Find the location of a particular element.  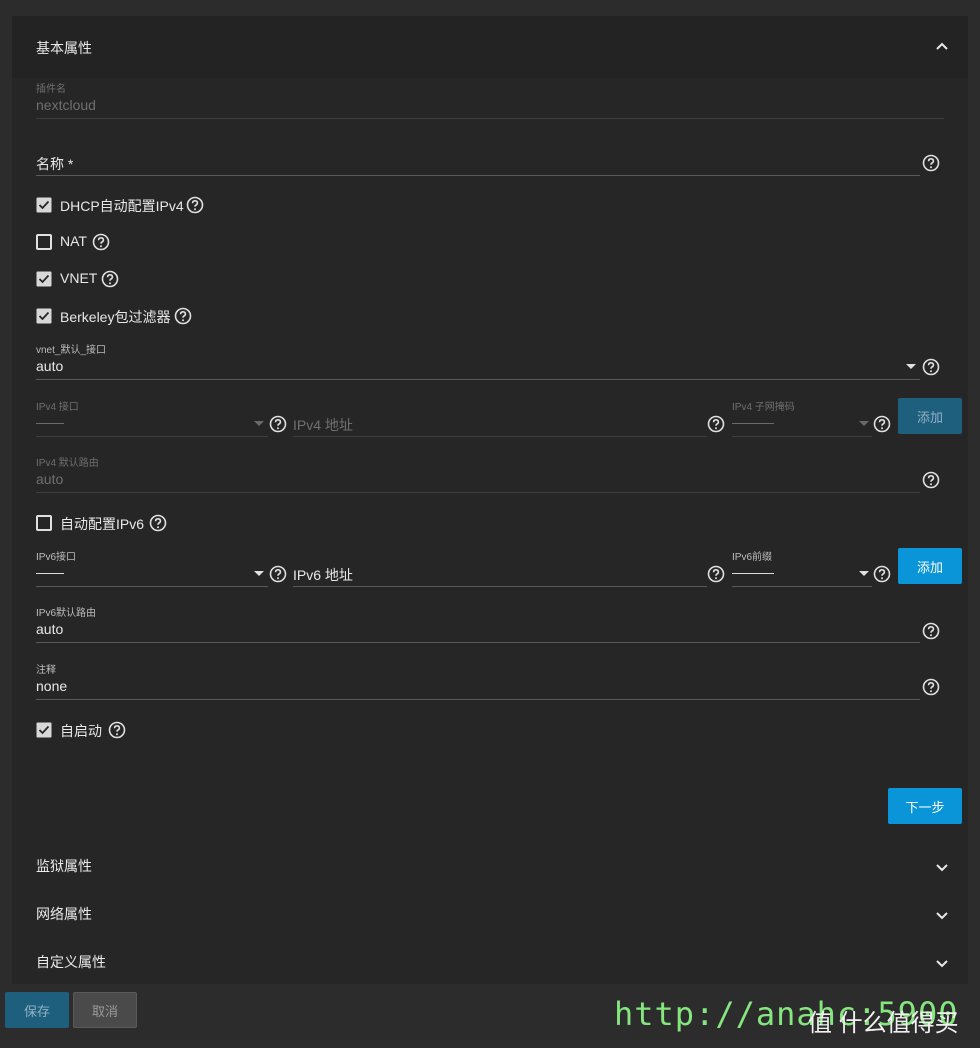

ipv6-add-button: 添加 is located at coordinates (930, 566).